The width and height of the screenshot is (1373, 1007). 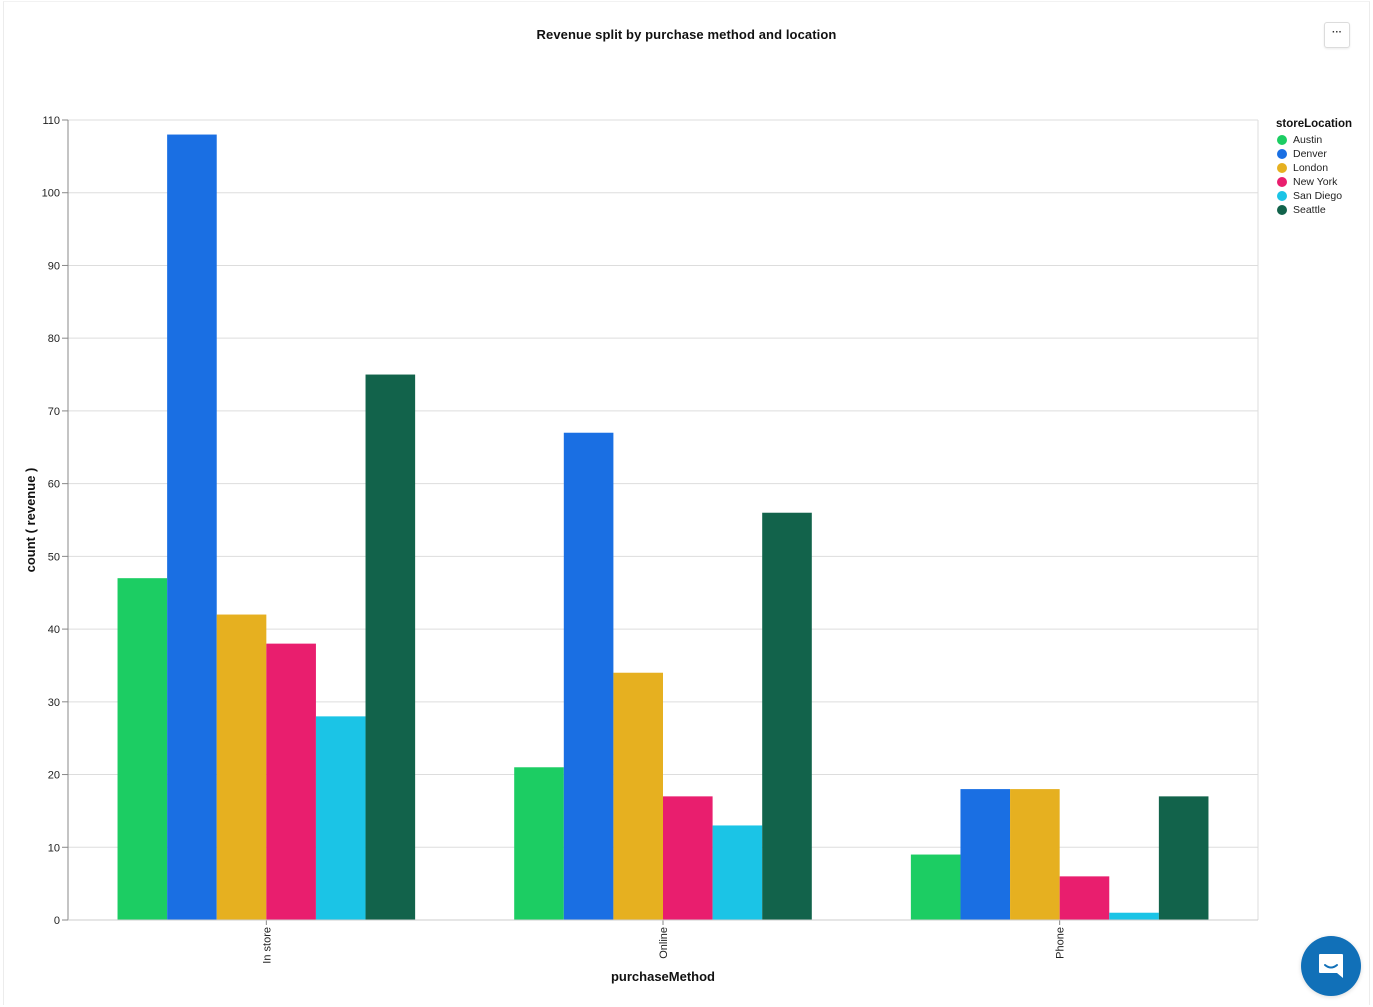 What do you see at coordinates (1308, 140) in the screenshot?
I see `legend-label: Austin` at bounding box center [1308, 140].